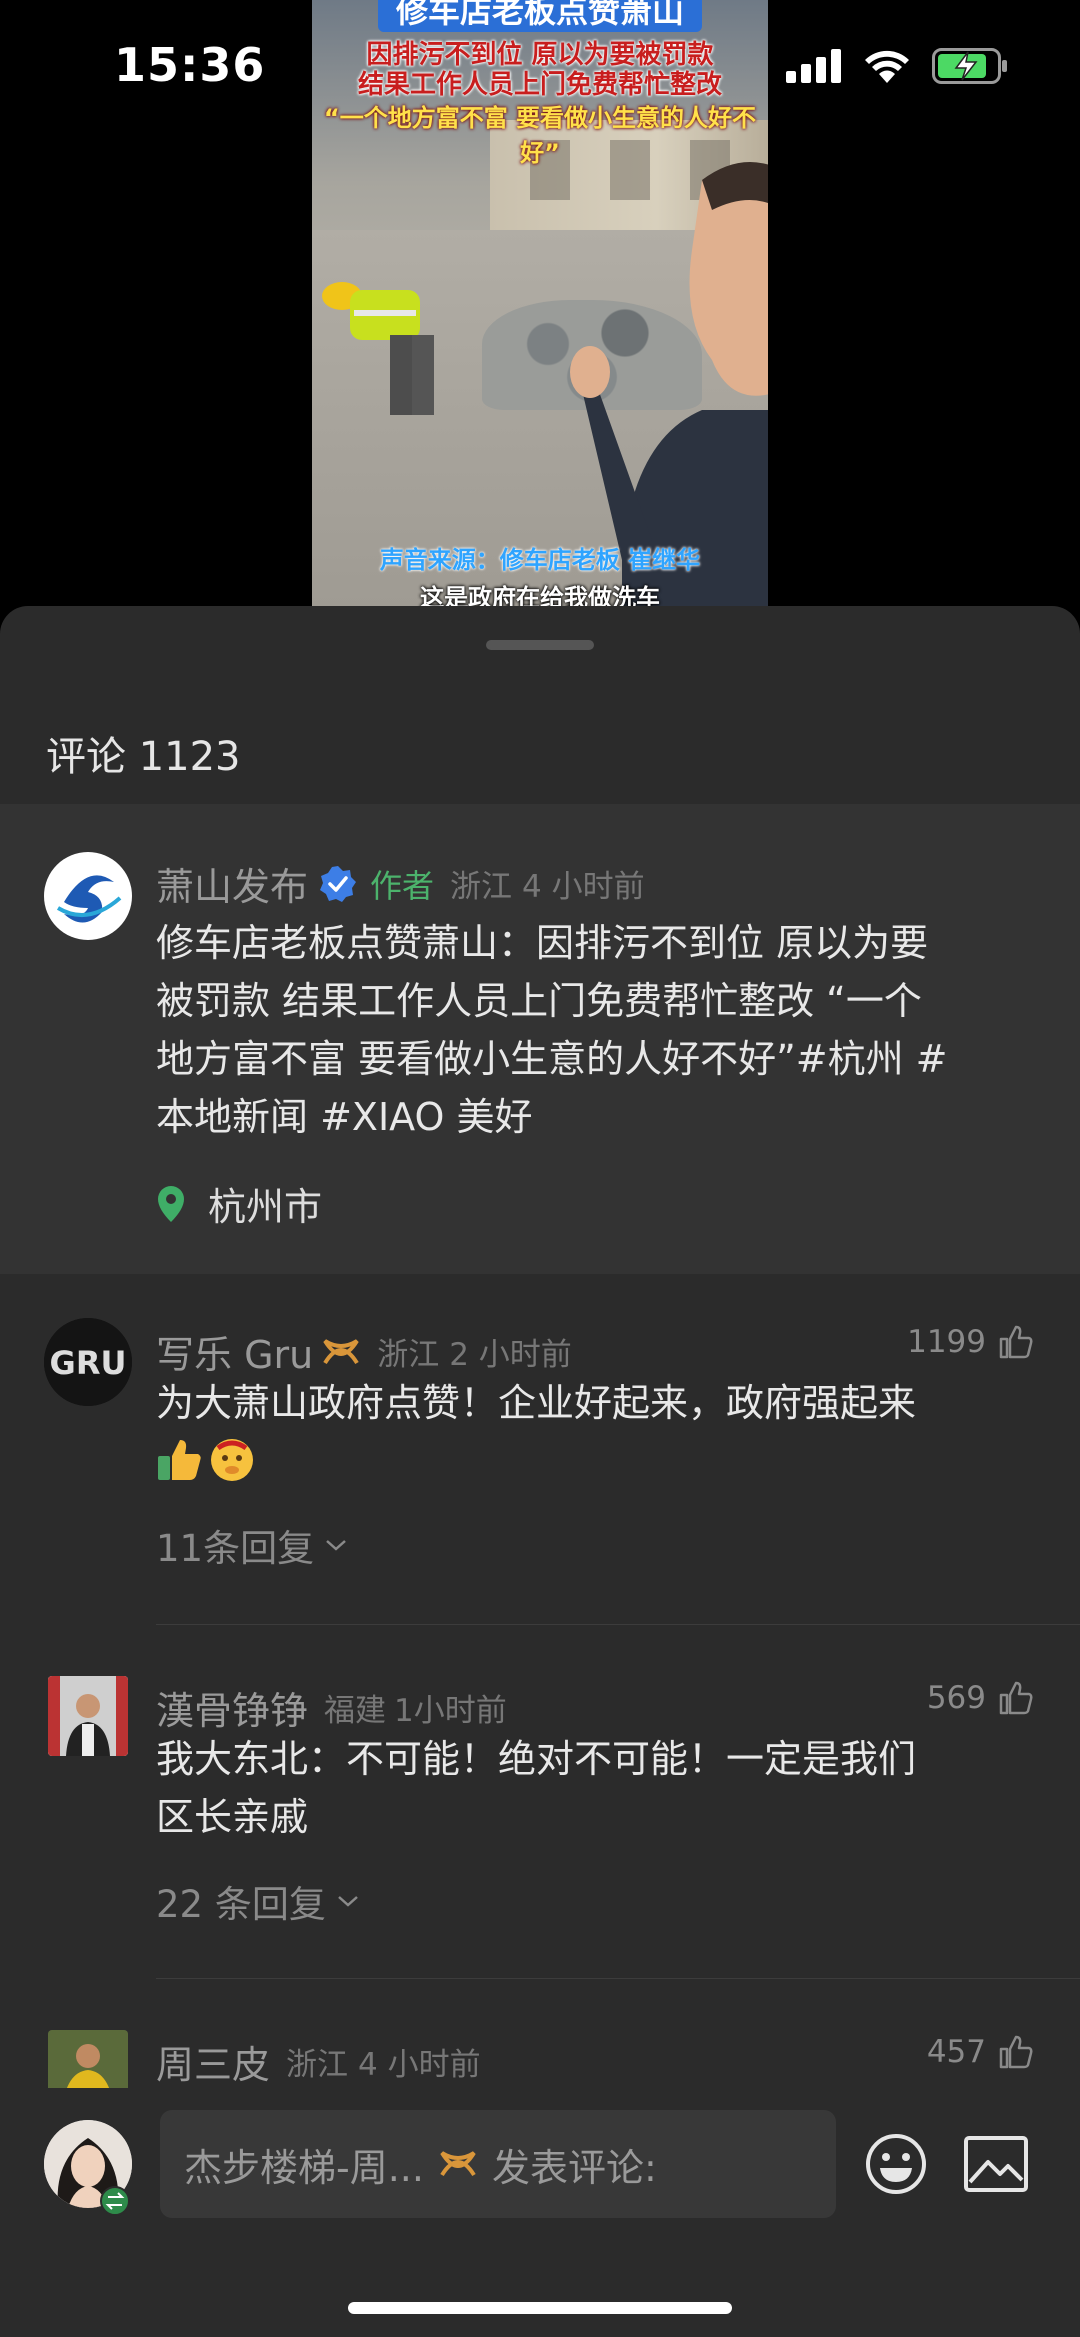  I want to click on username: 漢骨铮铮, so click(232, 1707).